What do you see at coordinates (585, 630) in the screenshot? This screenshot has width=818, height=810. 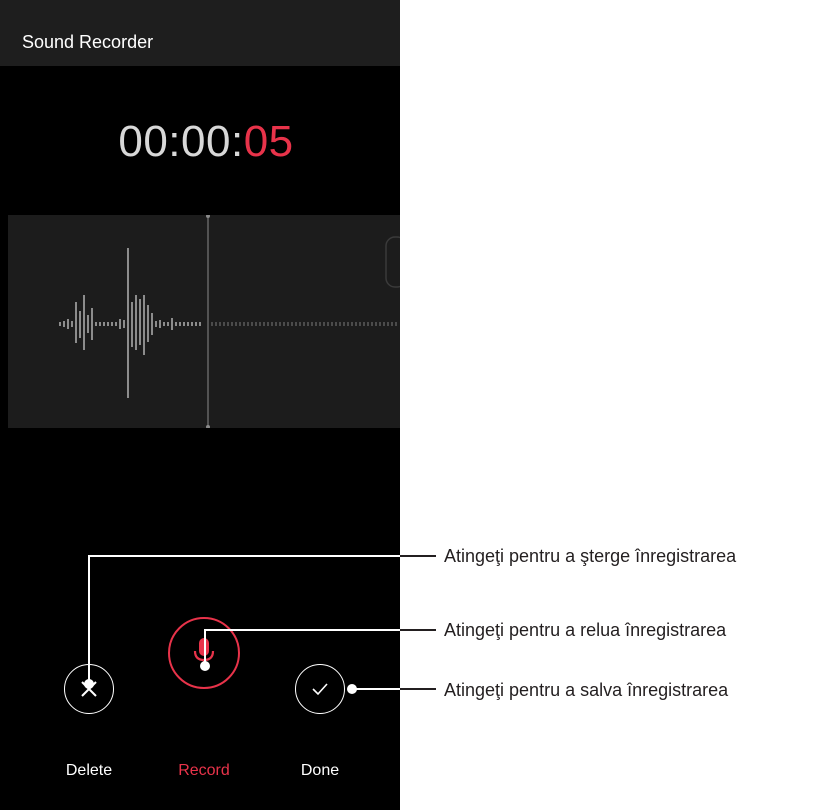 I see `callout-record: Atingeţi pentru a relua înregistrarea` at bounding box center [585, 630].